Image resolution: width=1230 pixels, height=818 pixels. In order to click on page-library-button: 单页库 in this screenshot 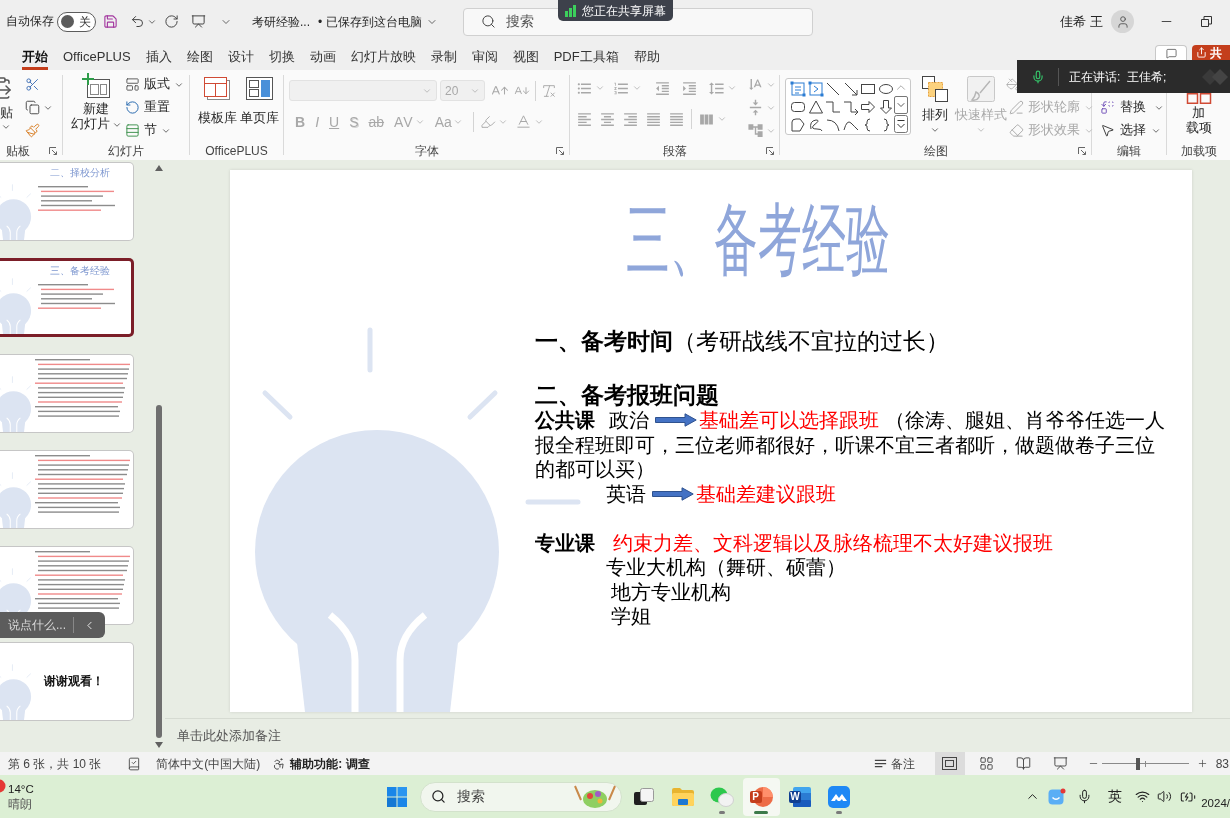, I will do `click(259, 109)`.